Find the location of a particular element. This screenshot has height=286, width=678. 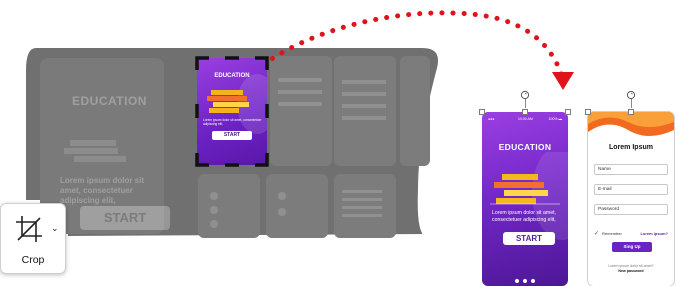

email-field: E-mail is located at coordinates (631, 189).